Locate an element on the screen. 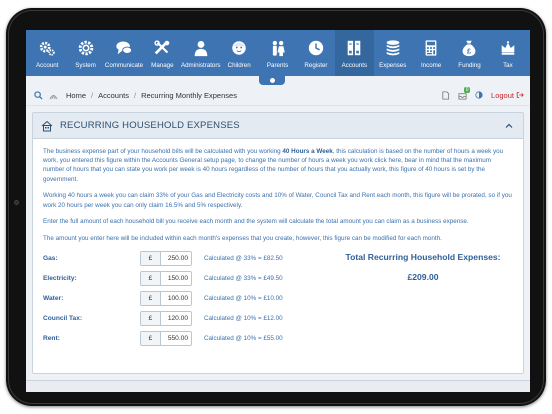 Image resolution: width=552 pixels, height=414 pixels. crown-icon is located at coordinates (508, 48).